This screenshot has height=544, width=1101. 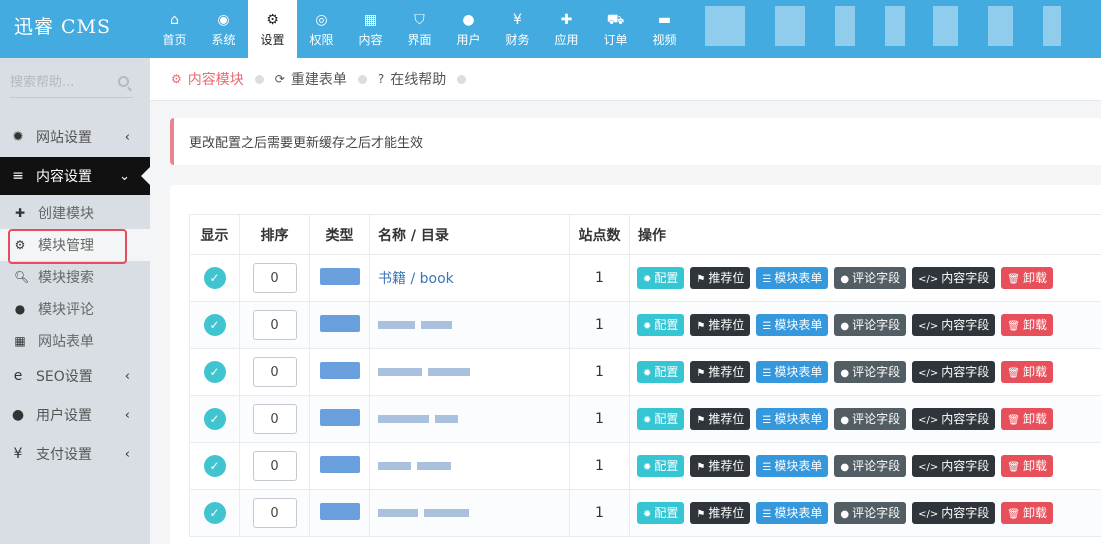 I want to click on top-navbar: 迅睿 CMS ⌂ 首页 ◉ 系统 ⚙ 设置 ◎ 权限 ▦ 内容 ⛉ 界面 ● 用户 ¥ 财务 ✚ 应用 ⛟ 订单 ▬ 视频, so click(x=550, y=29).